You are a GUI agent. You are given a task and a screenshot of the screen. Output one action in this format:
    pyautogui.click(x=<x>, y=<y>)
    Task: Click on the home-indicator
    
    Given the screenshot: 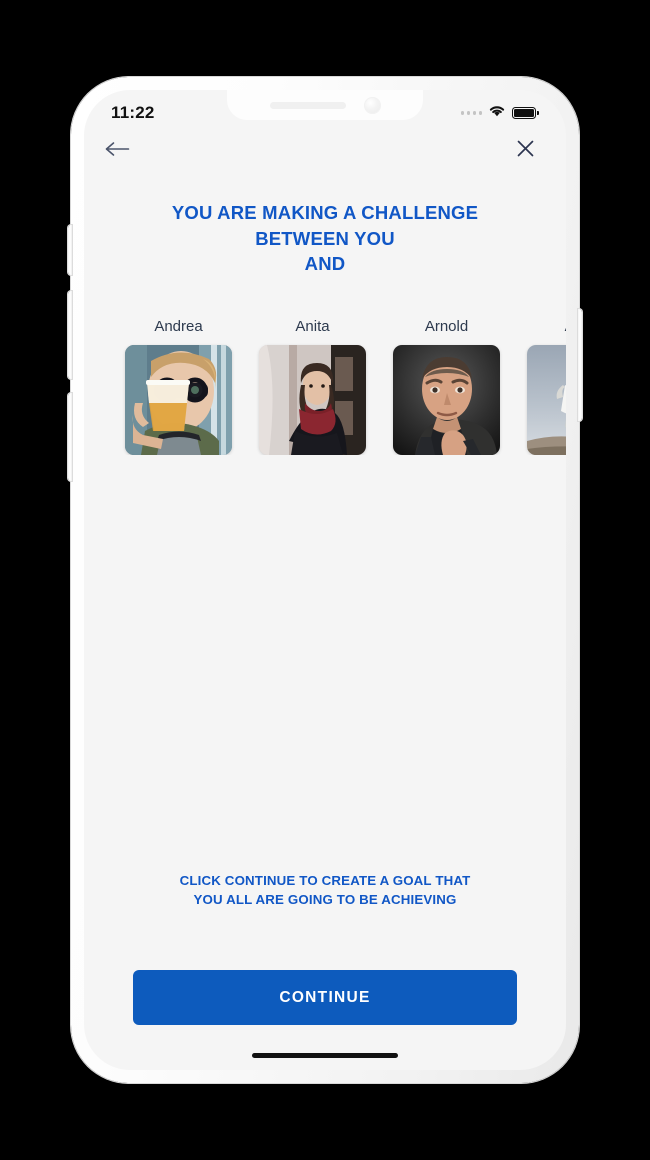 What is the action you would take?
    pyautogui.click(x=325, y=1055)
    